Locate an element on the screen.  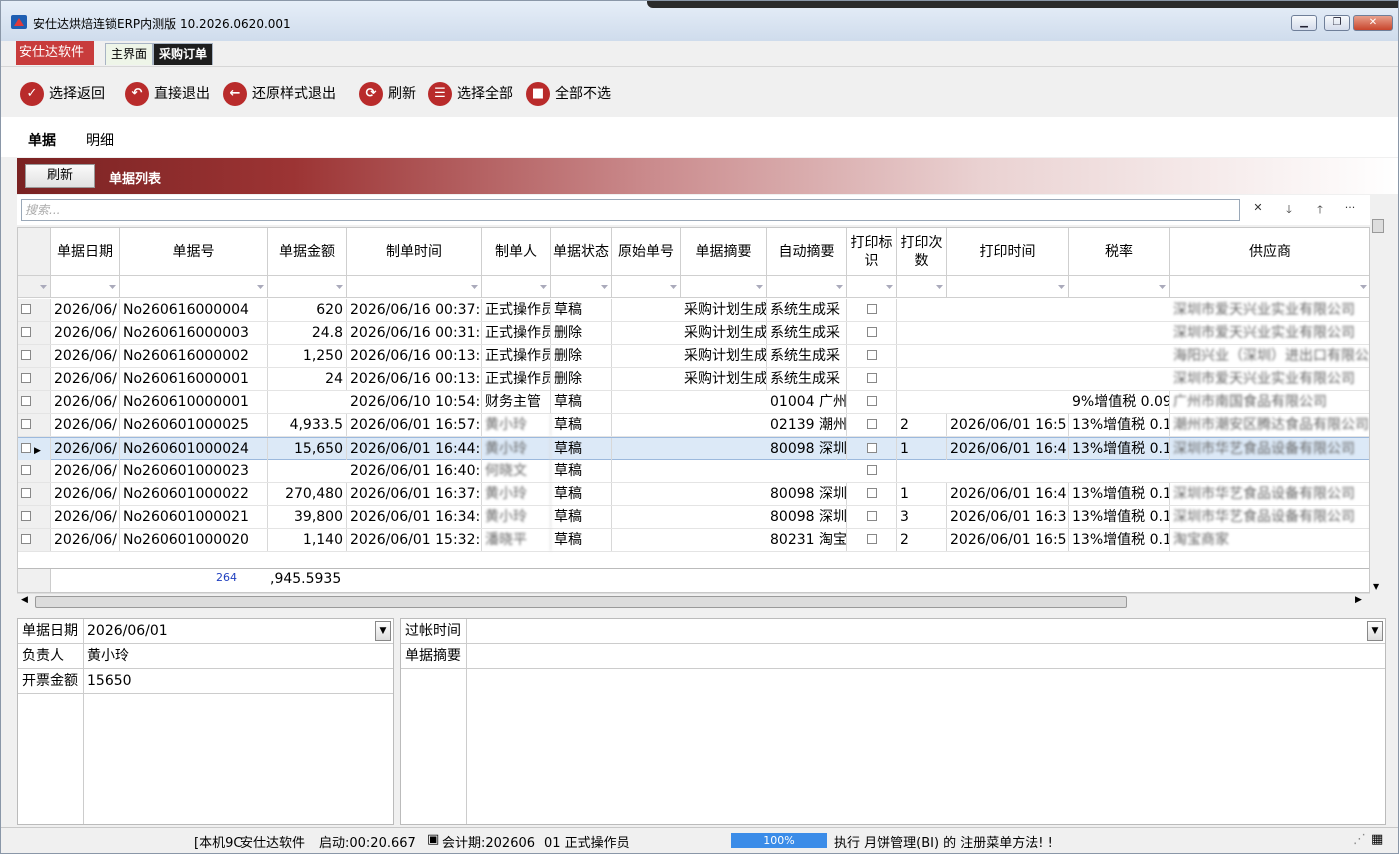
tab-doc: 单据 is located at coordinates (42, 140).